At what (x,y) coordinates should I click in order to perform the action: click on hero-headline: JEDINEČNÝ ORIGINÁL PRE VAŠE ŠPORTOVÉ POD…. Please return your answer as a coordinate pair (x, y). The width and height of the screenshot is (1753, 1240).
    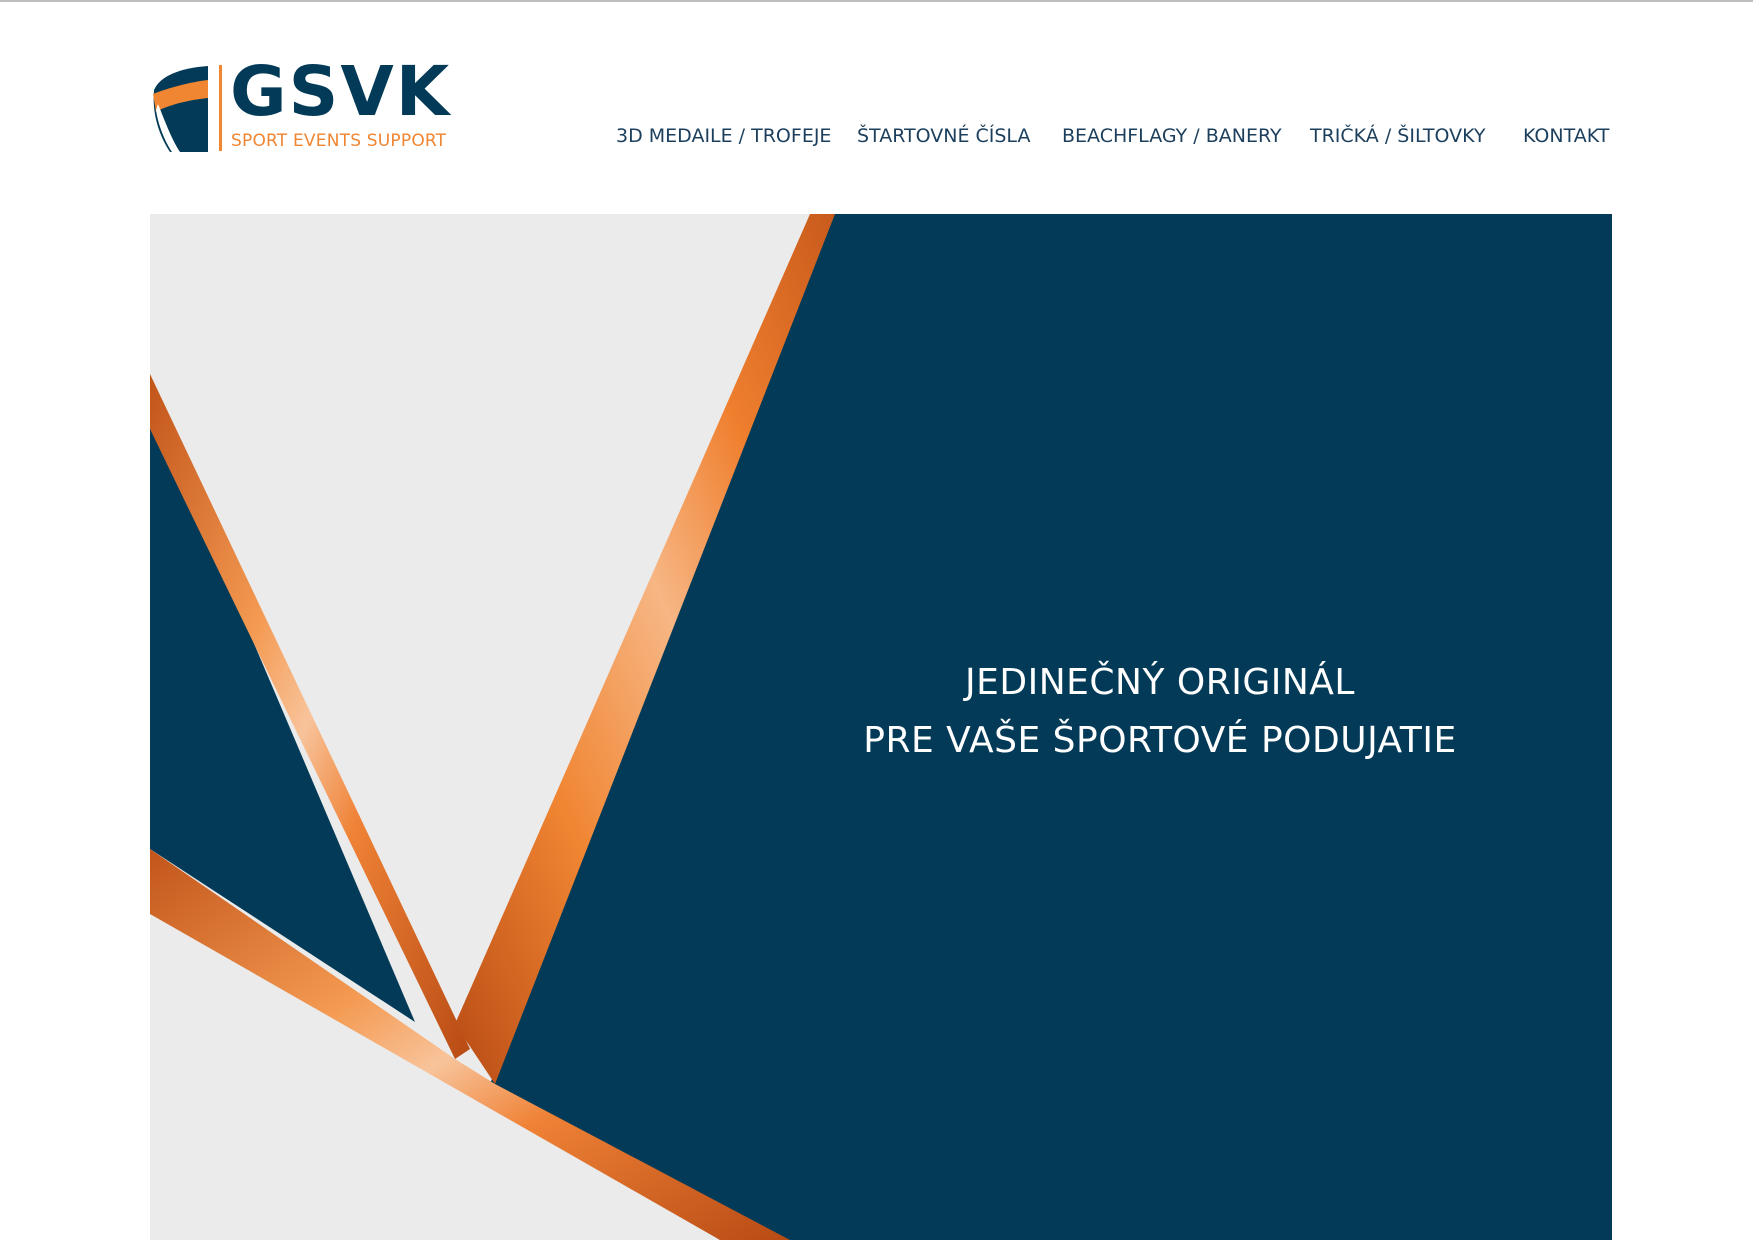
    Looking at the image, I should click on (1160, 712).